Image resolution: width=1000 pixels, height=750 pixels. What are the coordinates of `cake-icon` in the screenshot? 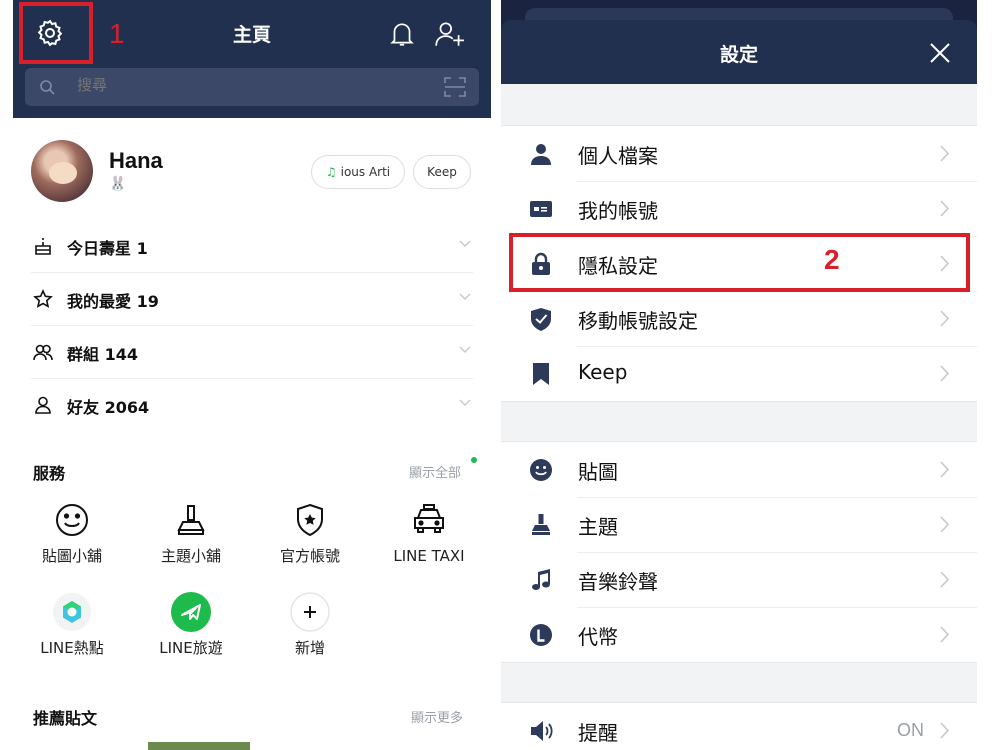 It's located at (43, 246).